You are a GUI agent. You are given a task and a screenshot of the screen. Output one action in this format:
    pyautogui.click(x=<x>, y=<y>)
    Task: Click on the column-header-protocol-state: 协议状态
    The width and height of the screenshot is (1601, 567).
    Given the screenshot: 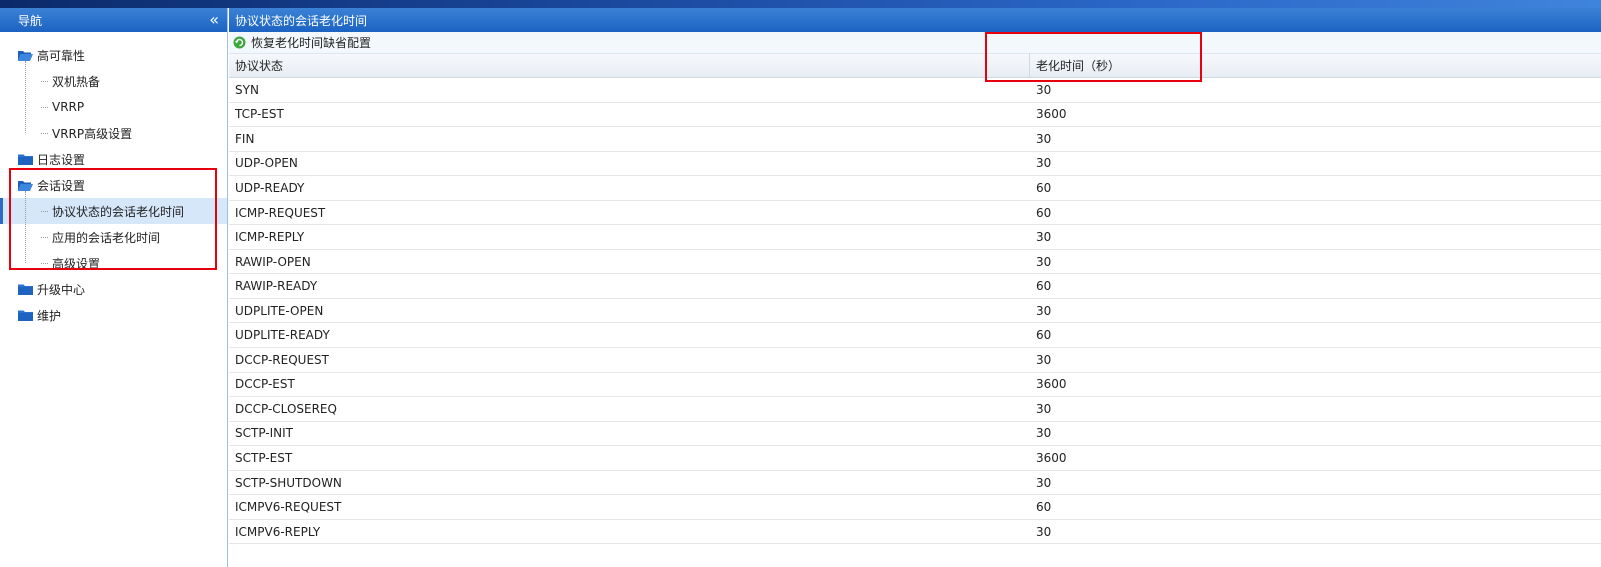 What is the action you would take?
    pyautogui.click(x=629, y=65)
    